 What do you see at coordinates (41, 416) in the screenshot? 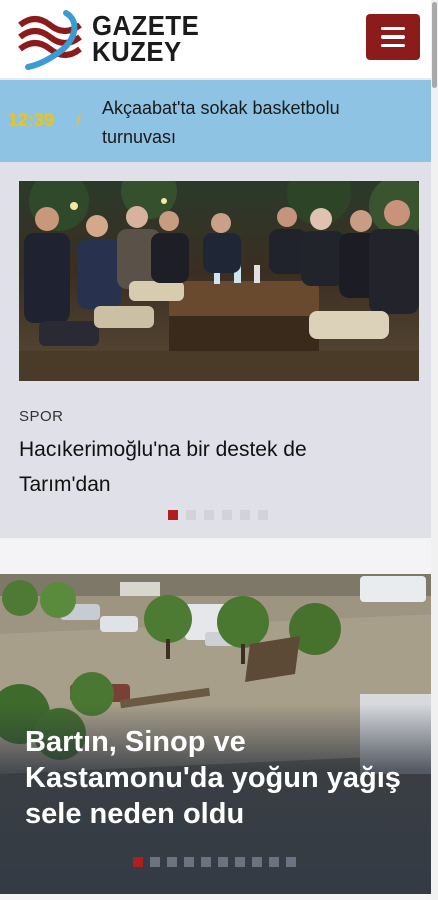
I see `article-category: SPOR` at bounding box center [41, 416].